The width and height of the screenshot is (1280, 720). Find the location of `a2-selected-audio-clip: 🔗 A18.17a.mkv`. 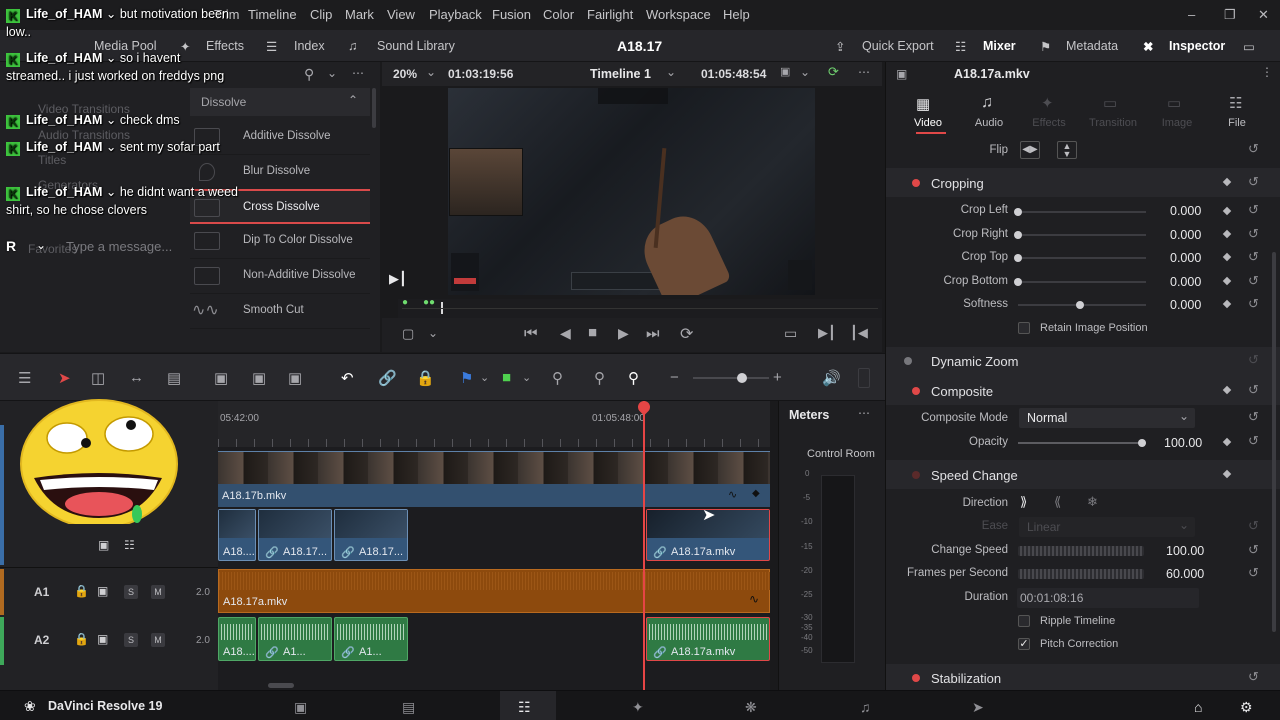

a2-selected-audio-clip: 🔗 A18.17a.mkv is located at coordinates (708, 639).